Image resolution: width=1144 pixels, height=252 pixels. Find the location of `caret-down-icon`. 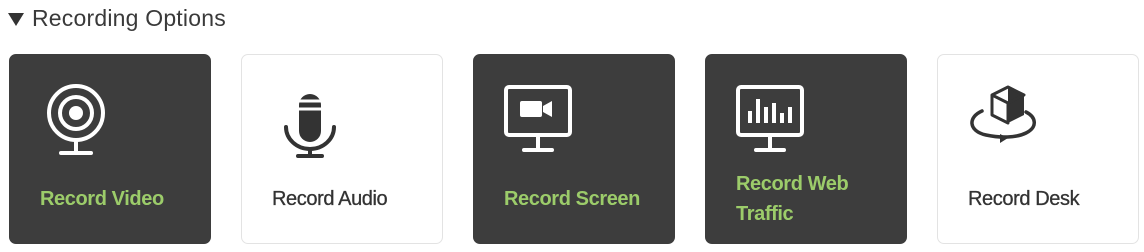

caret-down-icon is located at coordinates (16, 19).